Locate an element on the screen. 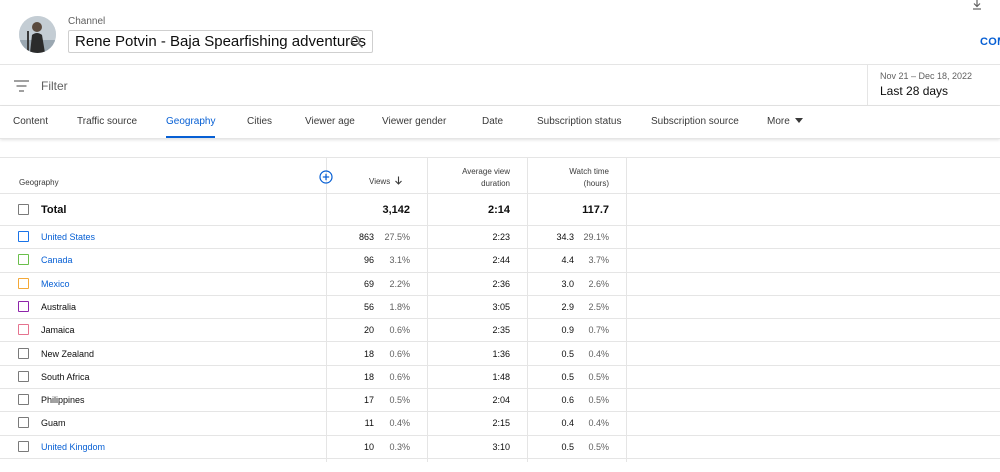  table-row: South Africa 18 0.6% 1:48 0.5 0.5% is located at coordinates (500, 378).